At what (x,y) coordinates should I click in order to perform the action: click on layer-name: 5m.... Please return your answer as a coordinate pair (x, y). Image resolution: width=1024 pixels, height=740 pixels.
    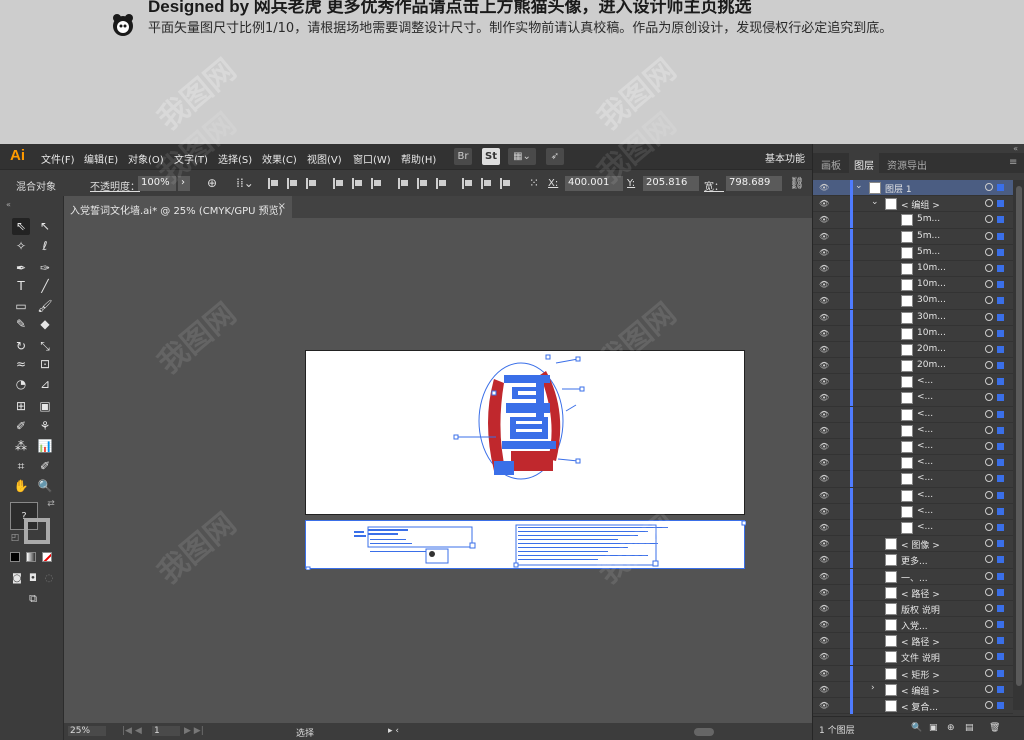
    Looking at the image, I should click on (928, 252).